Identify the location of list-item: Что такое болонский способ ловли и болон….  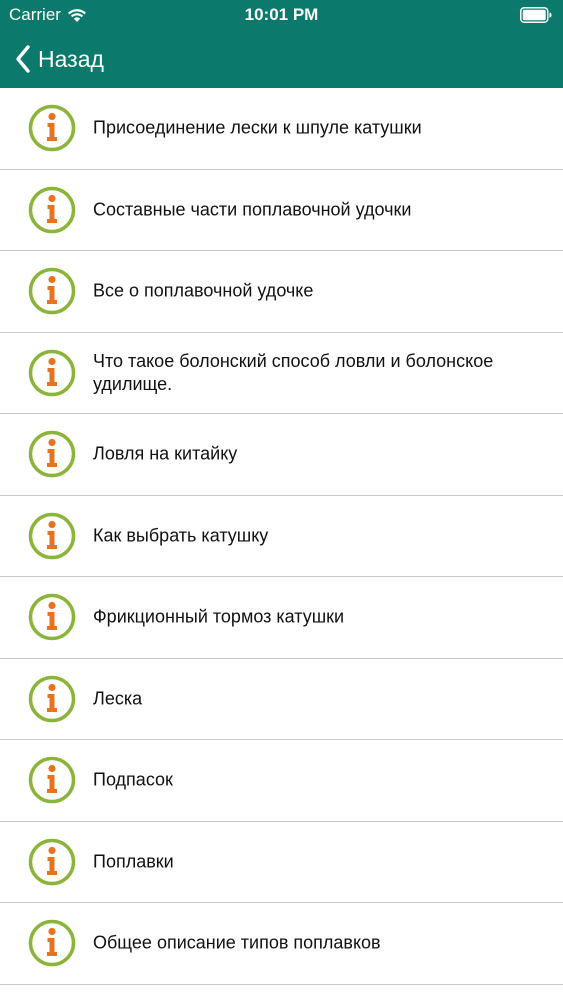
(281, 373).